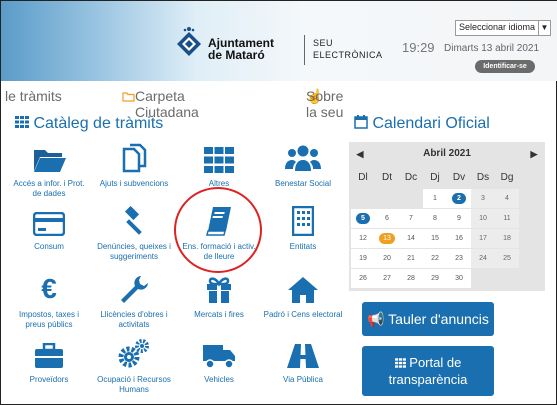  Describe the element at coordinates (505, 66) in the screenshot. I see `login-button: Identificar-se` at that location.